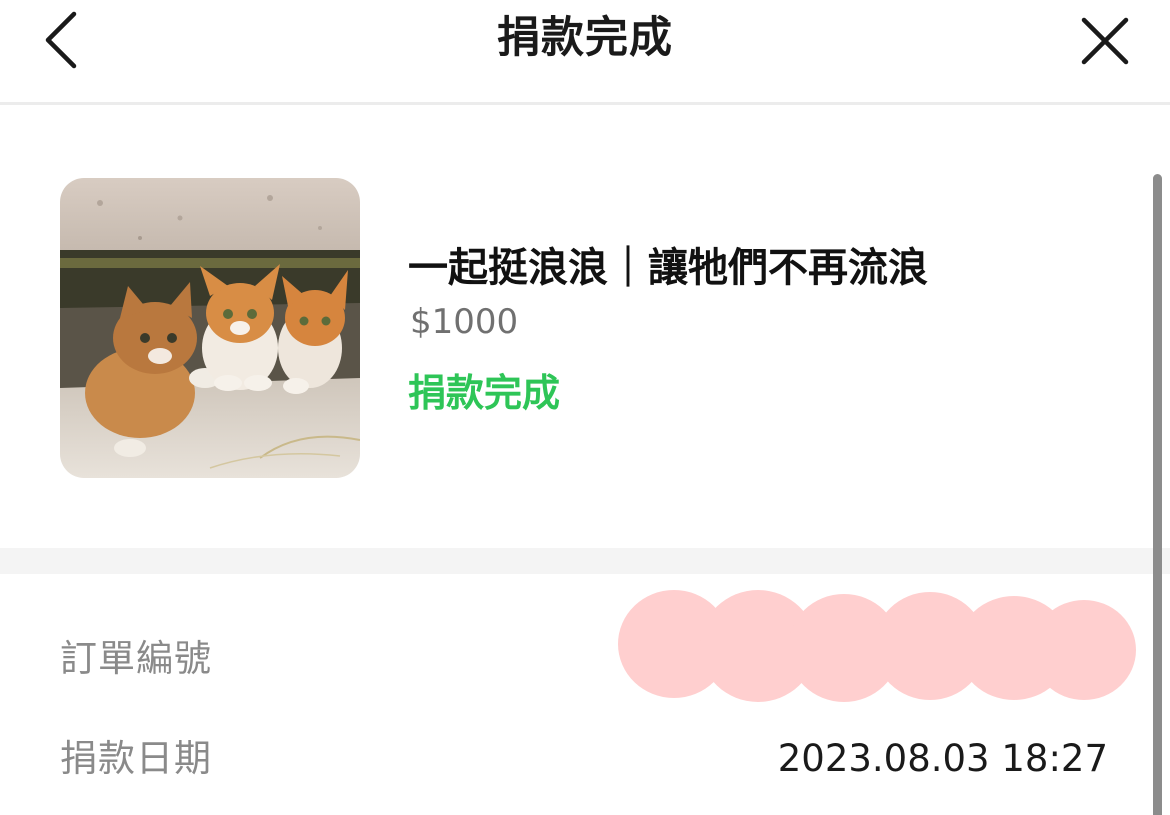 This screenshot has width=1170, height=815. What do you see at coordinates (484, 393) in the screenshot?
I see `donation-status: 捐款完成` at bounding box center [484, 393].